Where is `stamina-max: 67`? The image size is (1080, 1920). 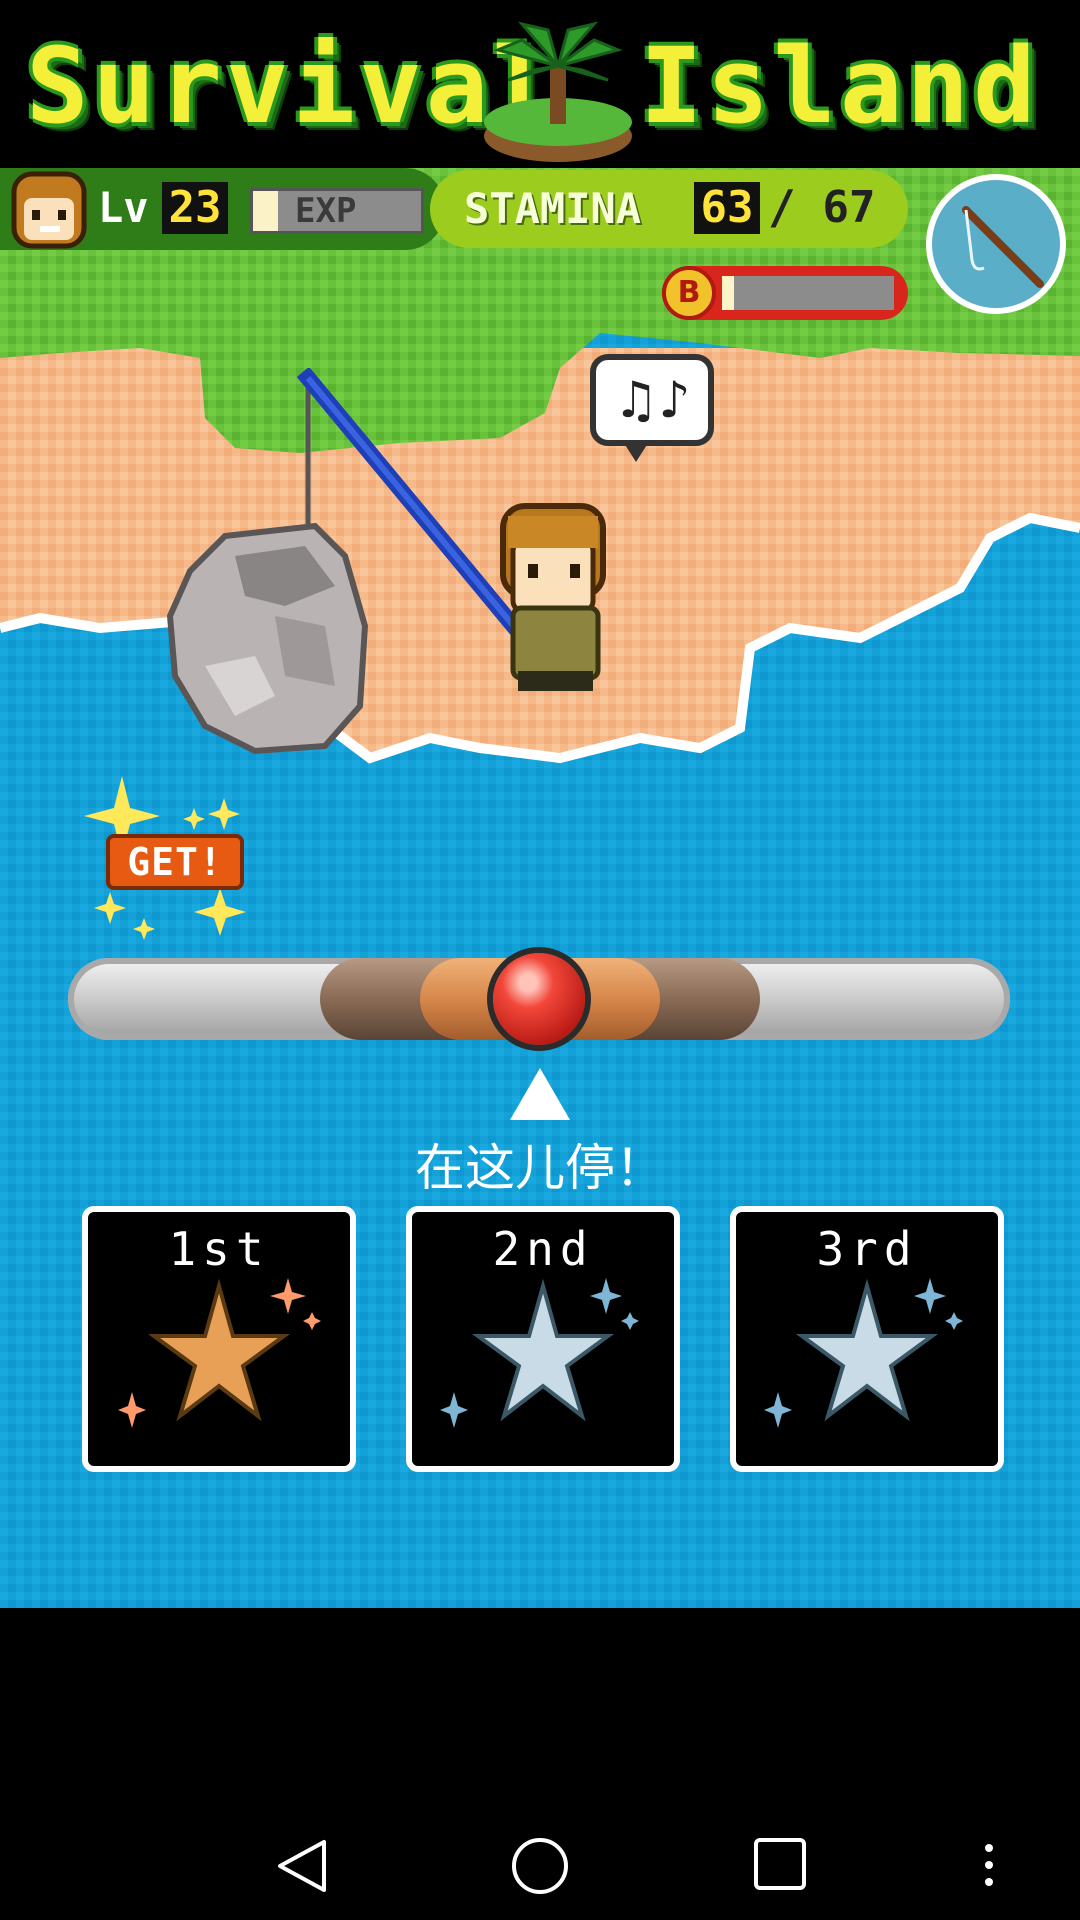 stamina-max: 67 is located at coordinates (849, 207).